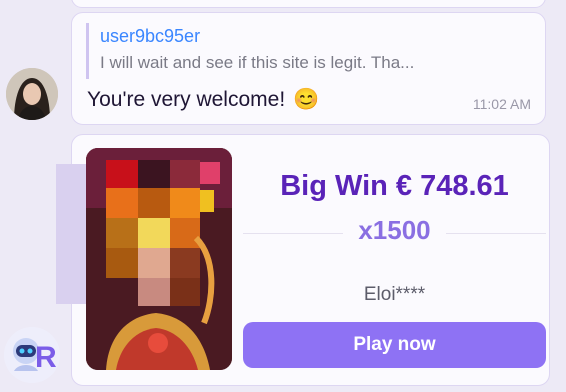 Image resolution: width=566 pixels, height=392 pixels. What do you see at coordinates (306, 99) in the screenshot?
I see `smile-emoji-icon: 😊` at bounding box center [306, 99].